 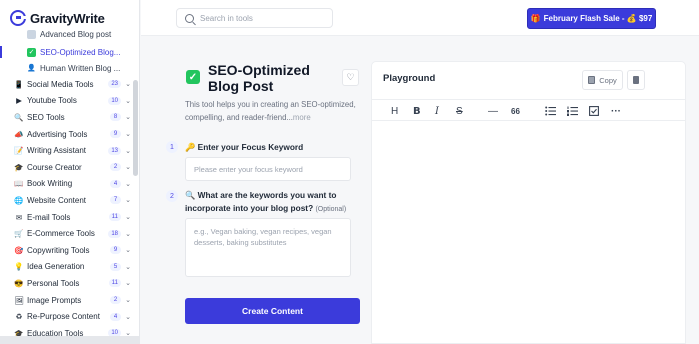 I want to click on sidebar-item-label: Writing Assistant, so click(x=56, y=151).